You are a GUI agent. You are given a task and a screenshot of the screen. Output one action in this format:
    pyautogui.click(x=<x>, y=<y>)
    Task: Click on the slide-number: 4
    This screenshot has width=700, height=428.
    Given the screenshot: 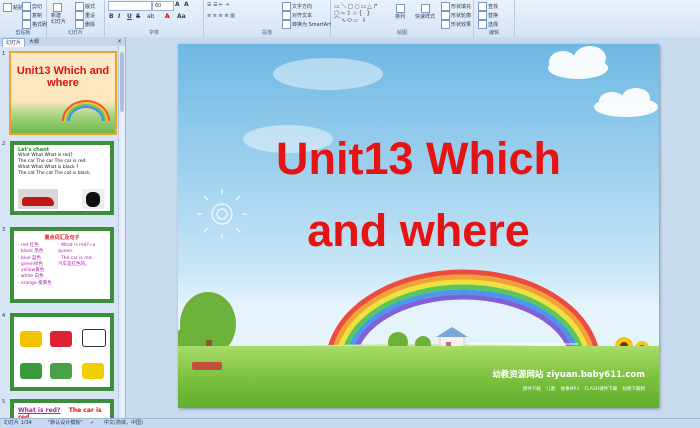 What is the action you would take?
    pyautogui.click(x=4, y=316)
    